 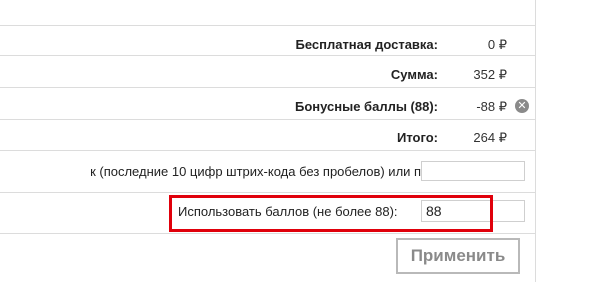 I want to click on summary-value: 264 ₽, so click(x=490, y=137).